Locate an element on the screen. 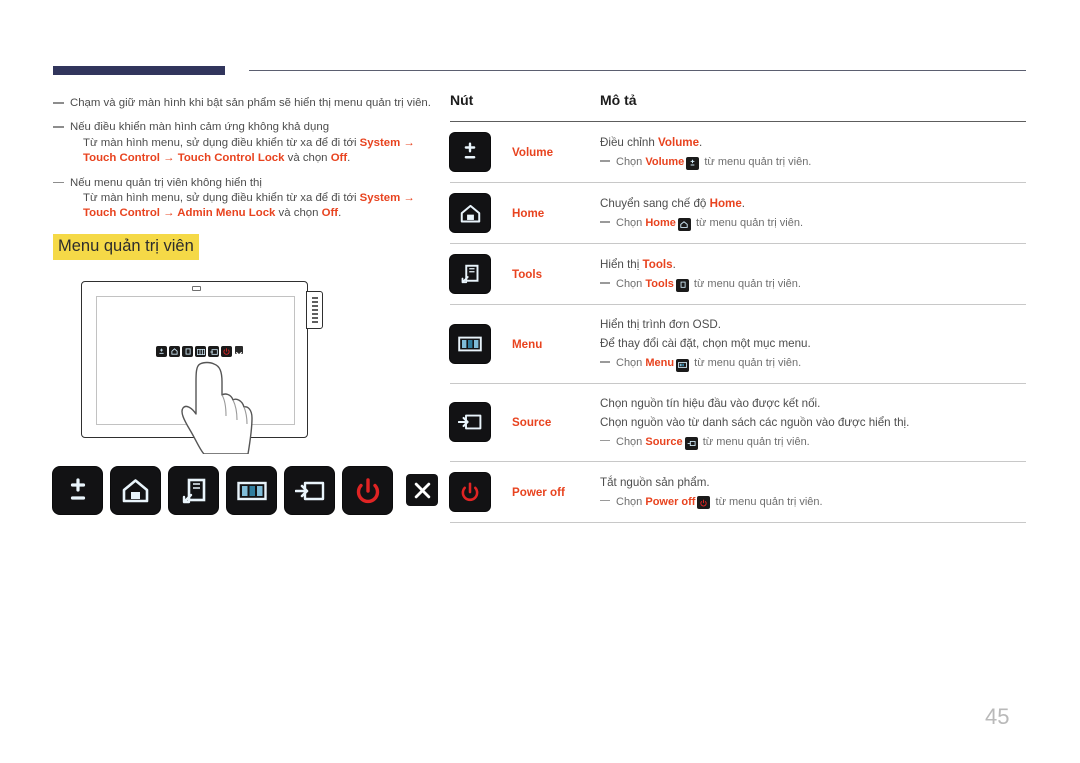 The width and height of the screenshot is (1080, 763). brand-tab is located at coordinates (314, 310).